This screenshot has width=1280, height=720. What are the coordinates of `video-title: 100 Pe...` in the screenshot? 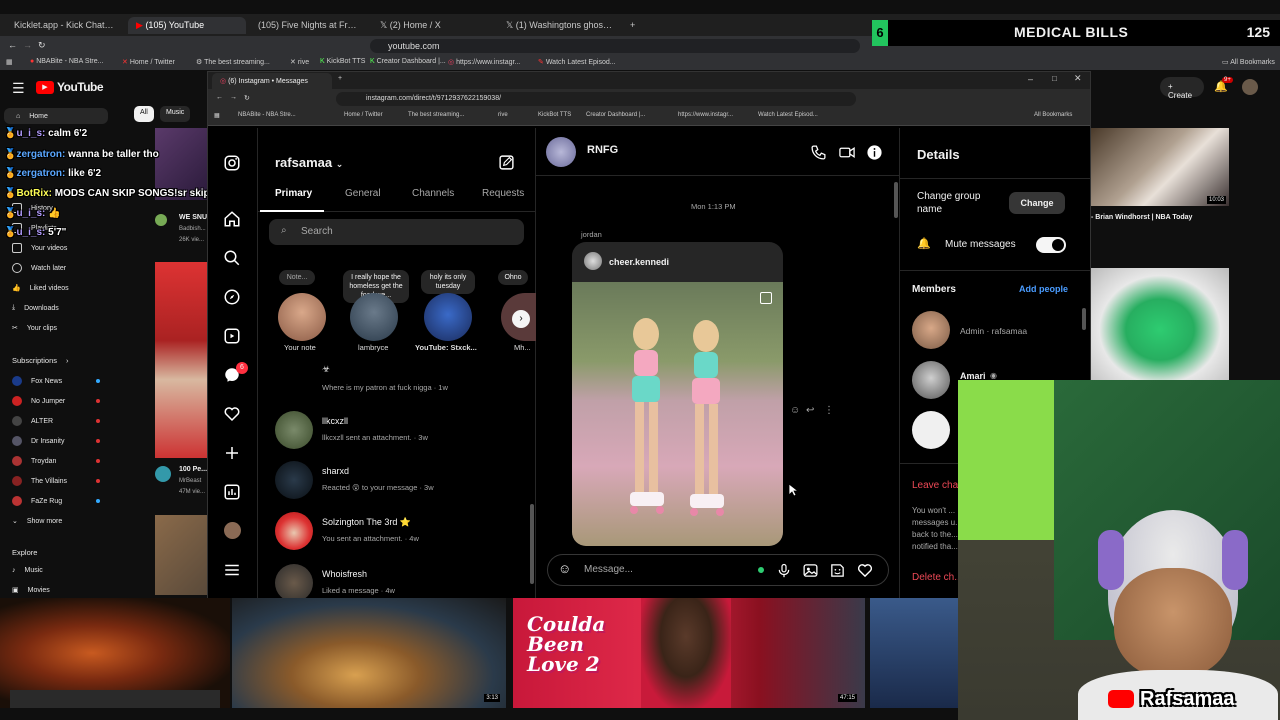 It's located at (193, 469).